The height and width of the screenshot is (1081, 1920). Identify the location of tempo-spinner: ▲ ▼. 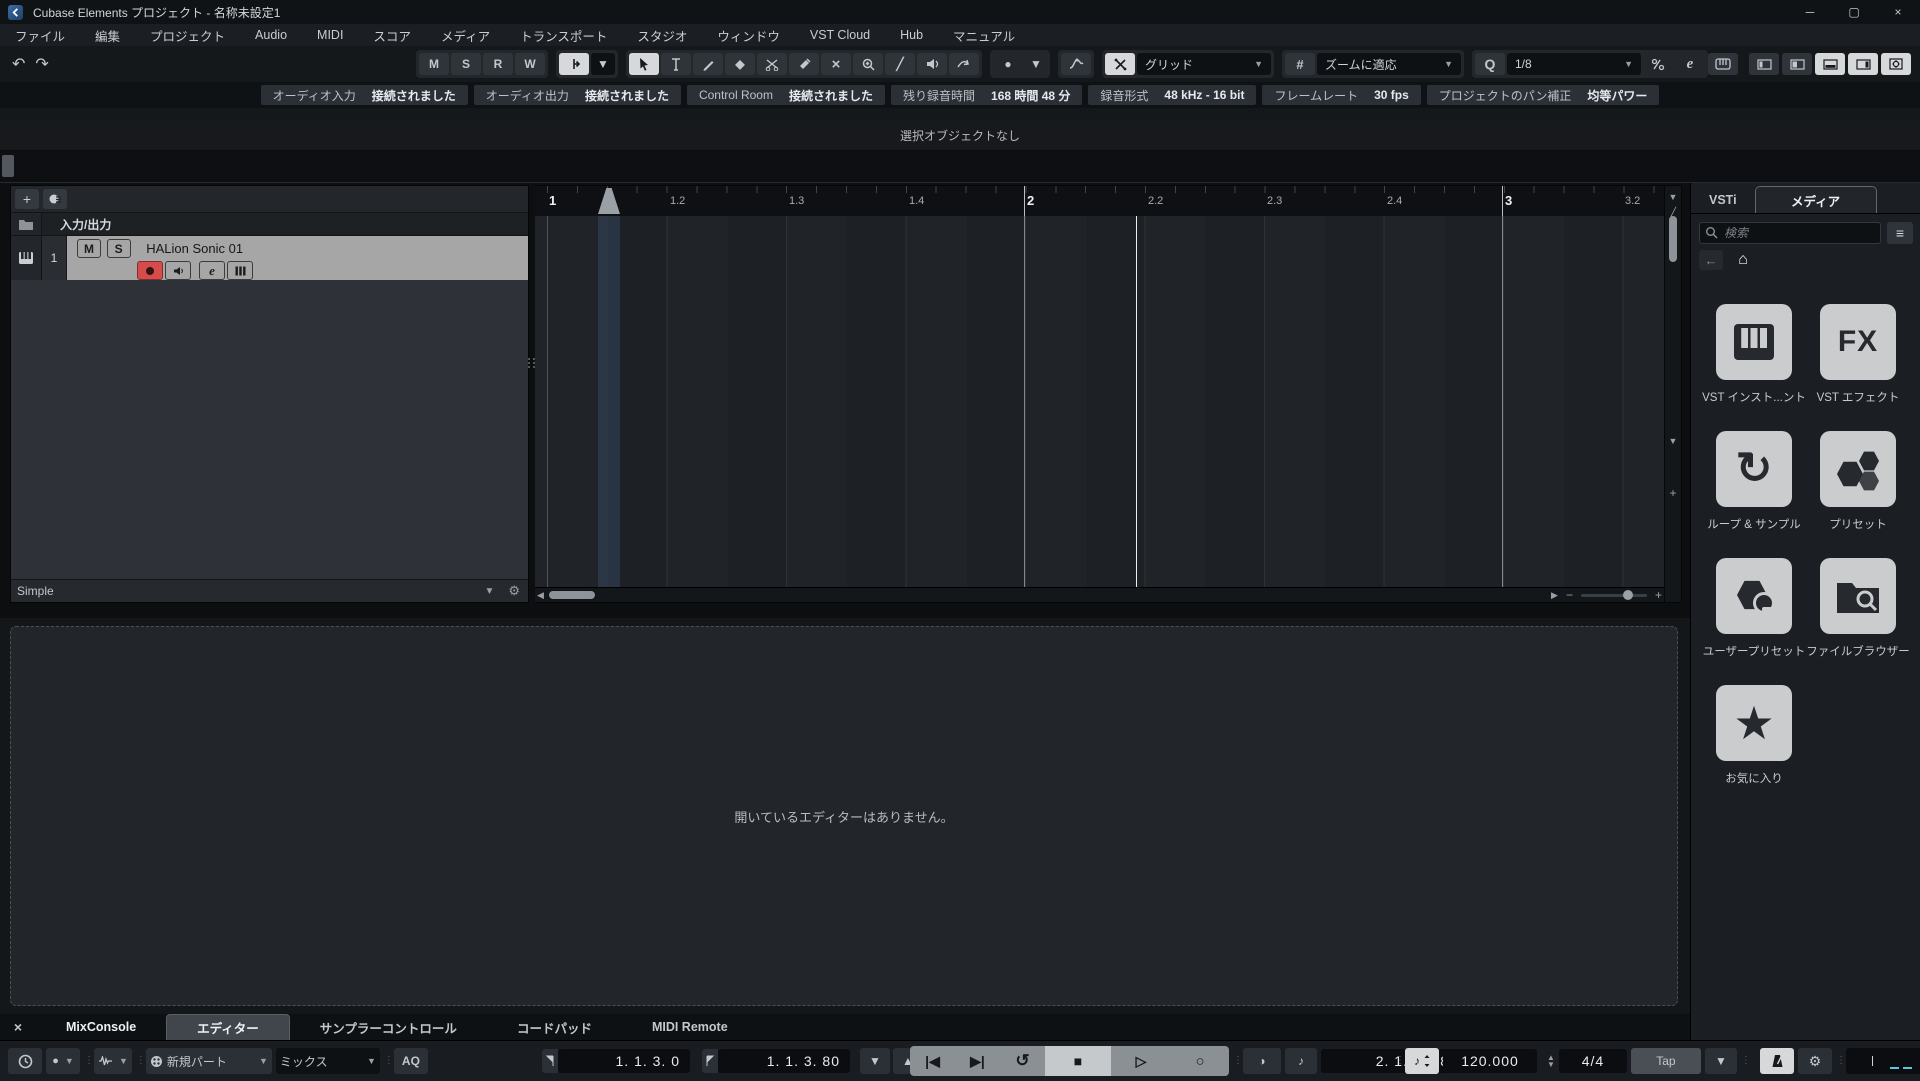
(1551, 1061).